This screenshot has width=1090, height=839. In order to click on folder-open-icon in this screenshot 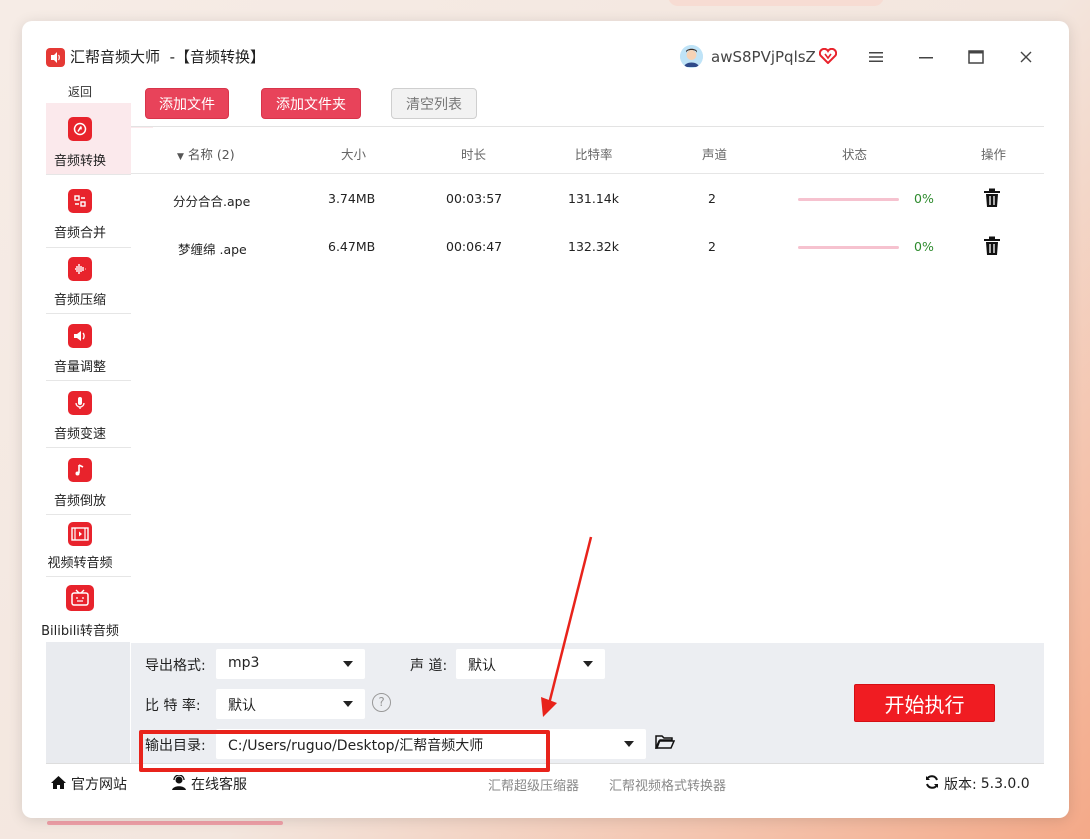, I will do `click(665, 744)`.